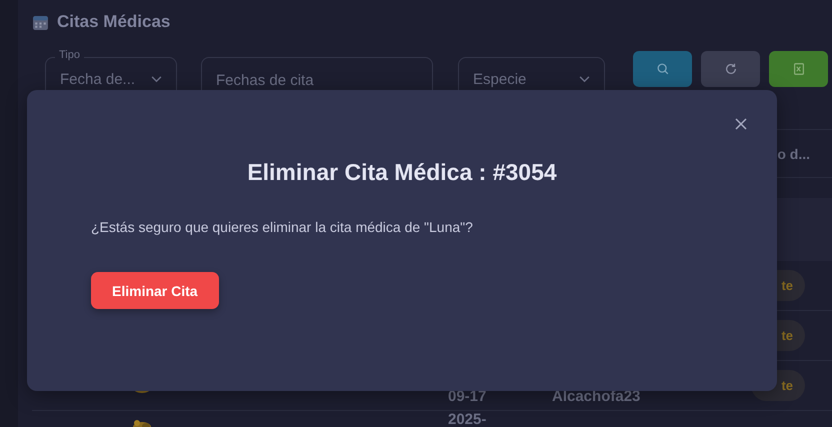  I want to click on refresh-button, so click(730, 69).